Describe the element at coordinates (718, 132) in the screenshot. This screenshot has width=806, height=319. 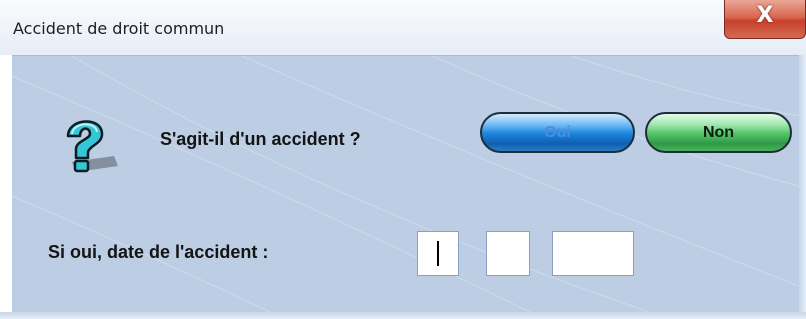
I see `no-button: Non` at that location.